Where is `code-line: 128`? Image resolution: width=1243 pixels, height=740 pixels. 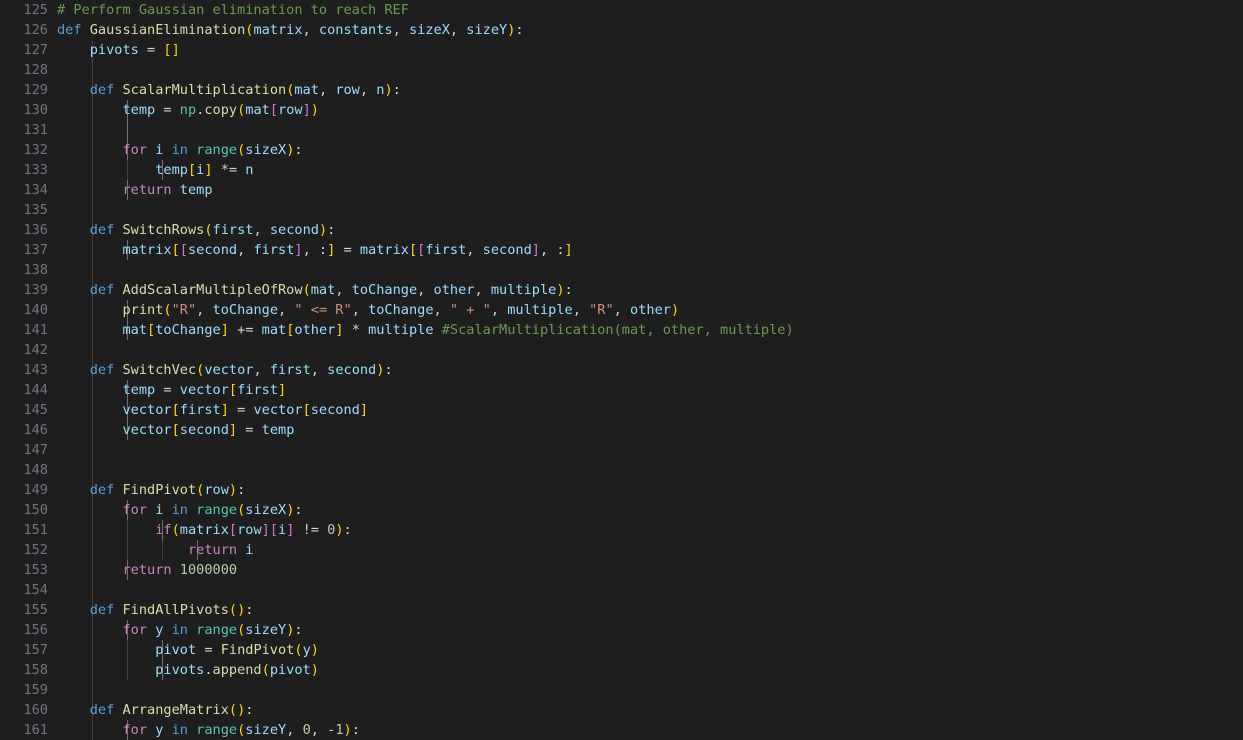 code-line: 128 is located at coordinates (621, 70).